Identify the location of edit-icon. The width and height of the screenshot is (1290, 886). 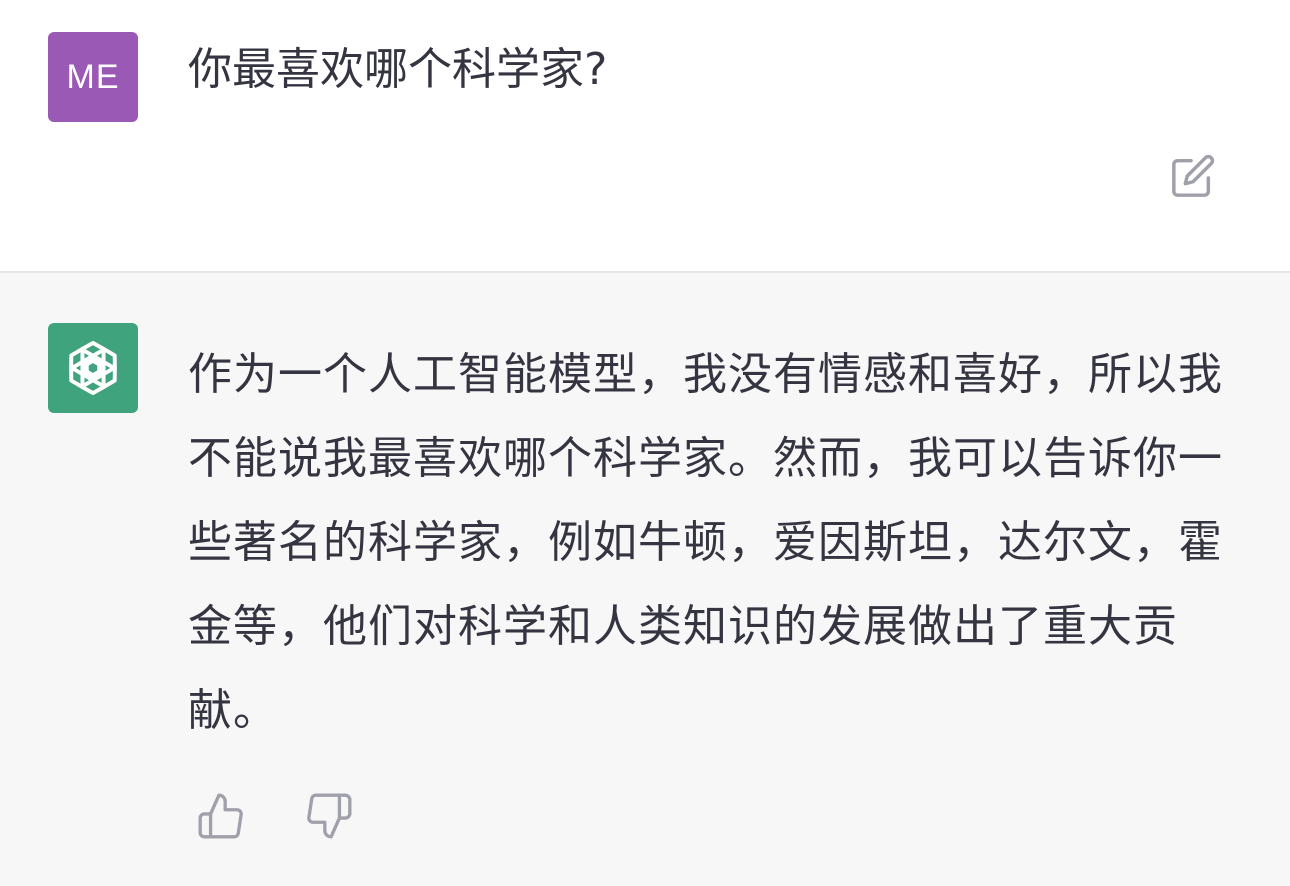
(1193, 175).